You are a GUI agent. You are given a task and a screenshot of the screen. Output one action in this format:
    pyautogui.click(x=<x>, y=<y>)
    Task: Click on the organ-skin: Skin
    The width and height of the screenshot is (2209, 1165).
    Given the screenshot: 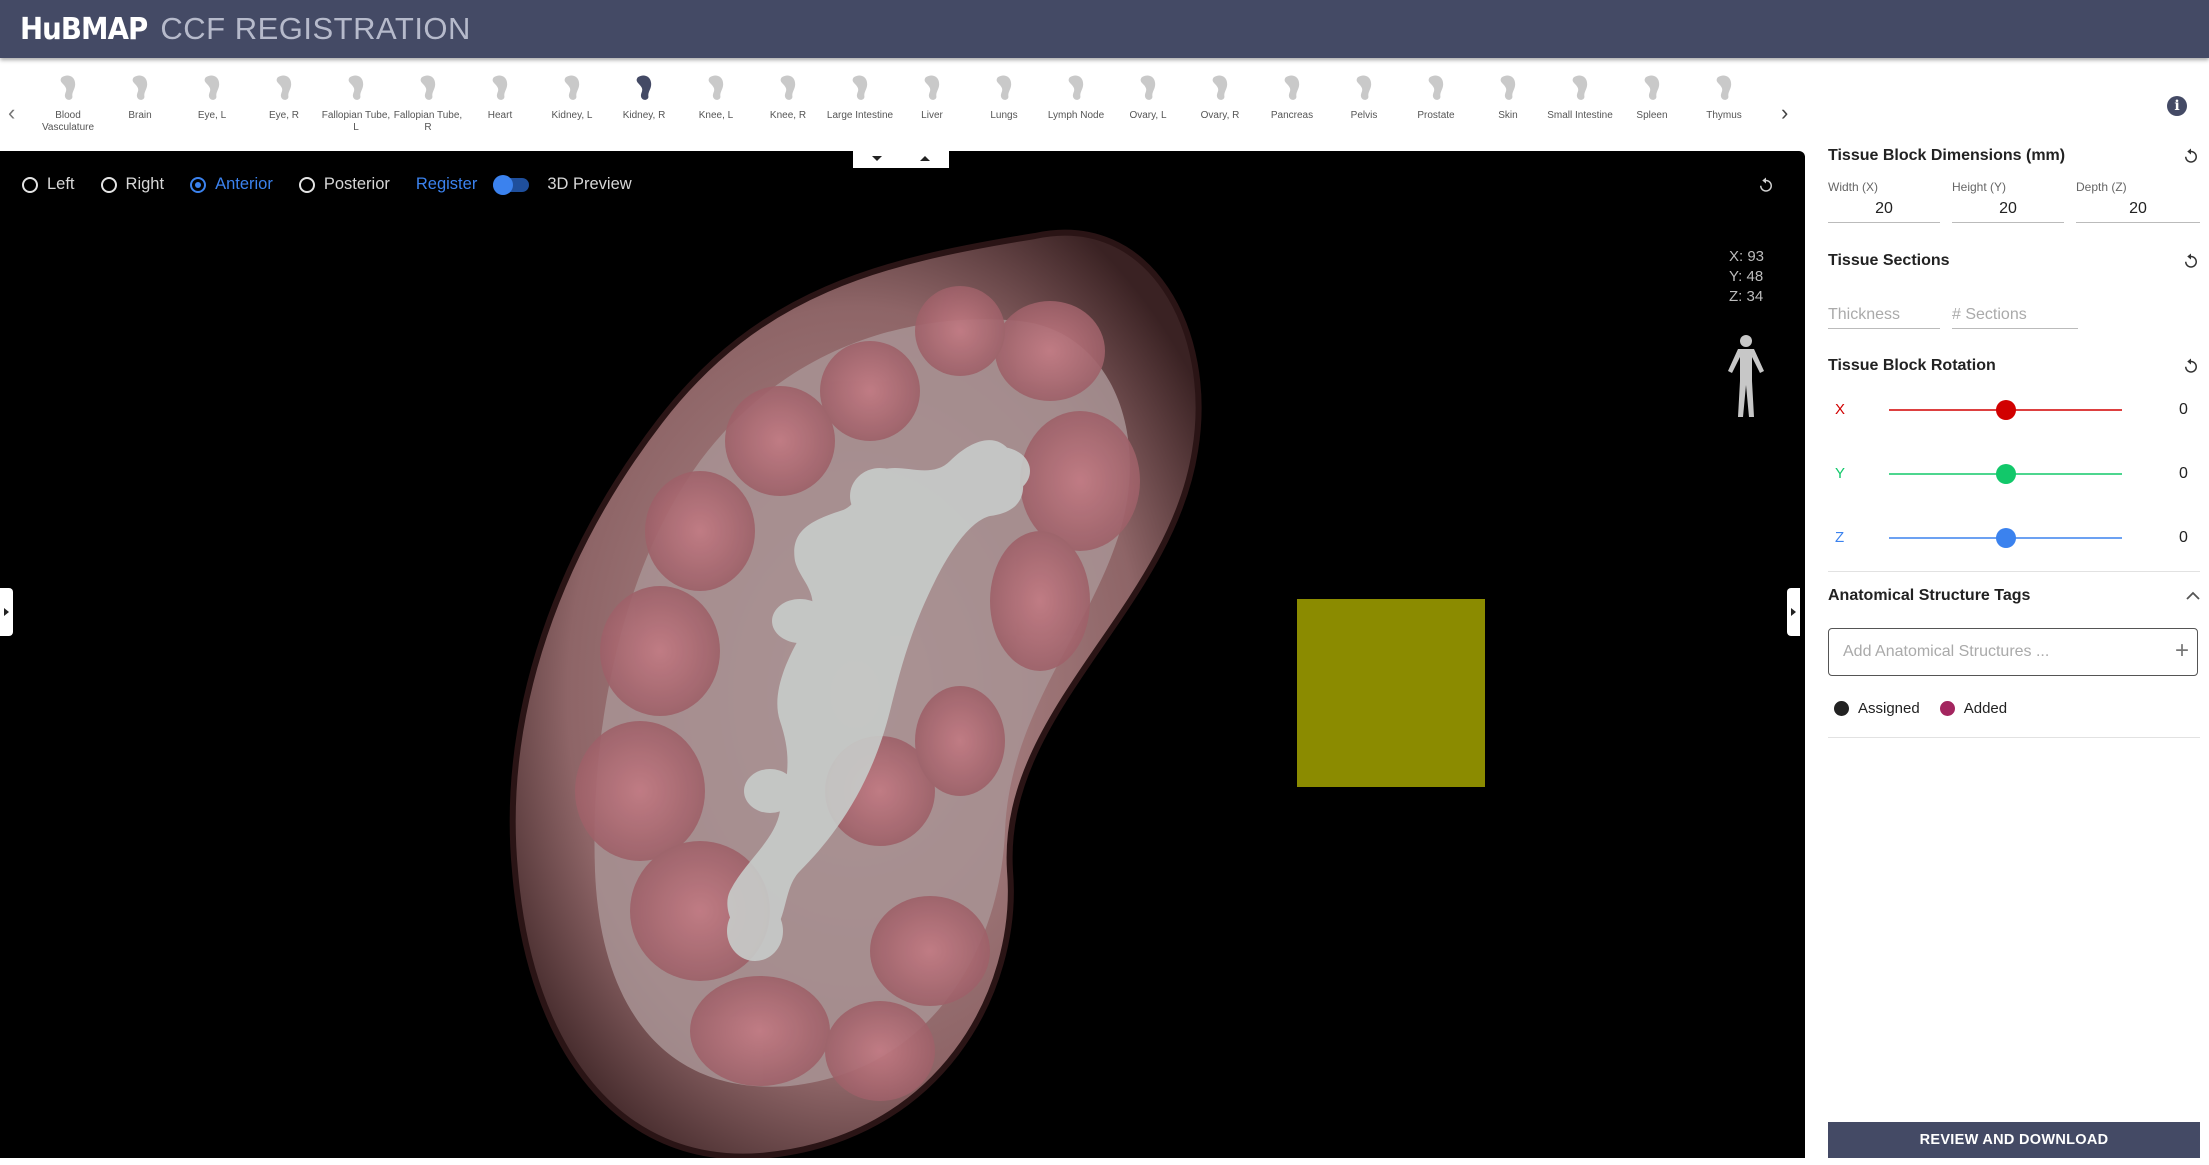 What is the action you would take?
    pyautogui.click(x=1508, y=96)
    